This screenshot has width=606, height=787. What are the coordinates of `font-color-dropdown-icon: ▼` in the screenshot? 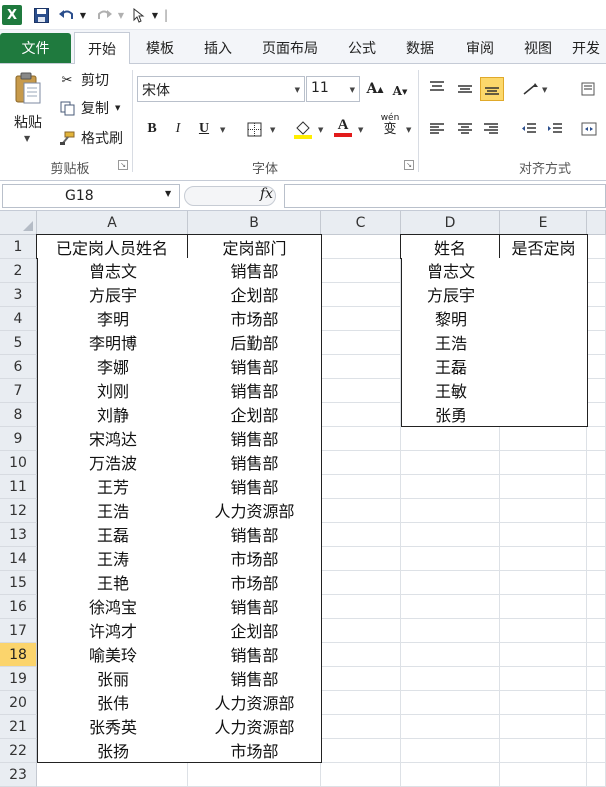 It's located at (360, 130).